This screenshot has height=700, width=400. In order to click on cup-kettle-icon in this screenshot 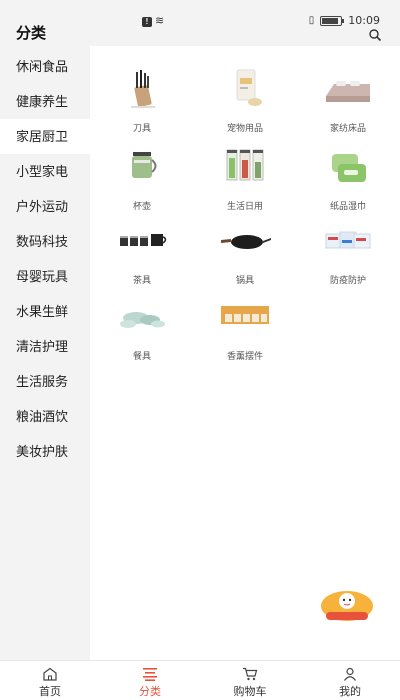, I will do `click(144, 165)`.